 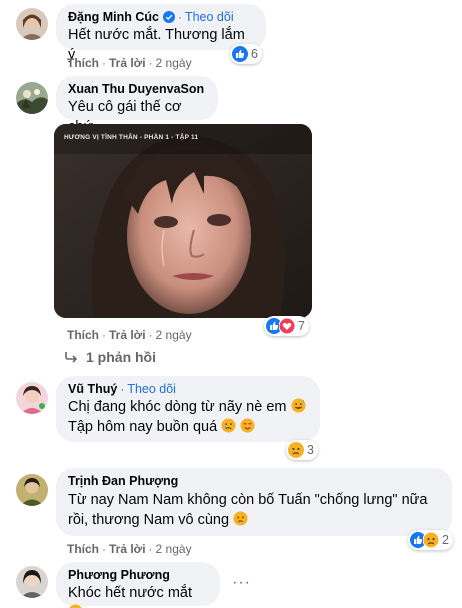 What do you see at coordinates (228, 425) in the screenshot?
I see `crying-emoji-icon` at bounding box center [228, 425].